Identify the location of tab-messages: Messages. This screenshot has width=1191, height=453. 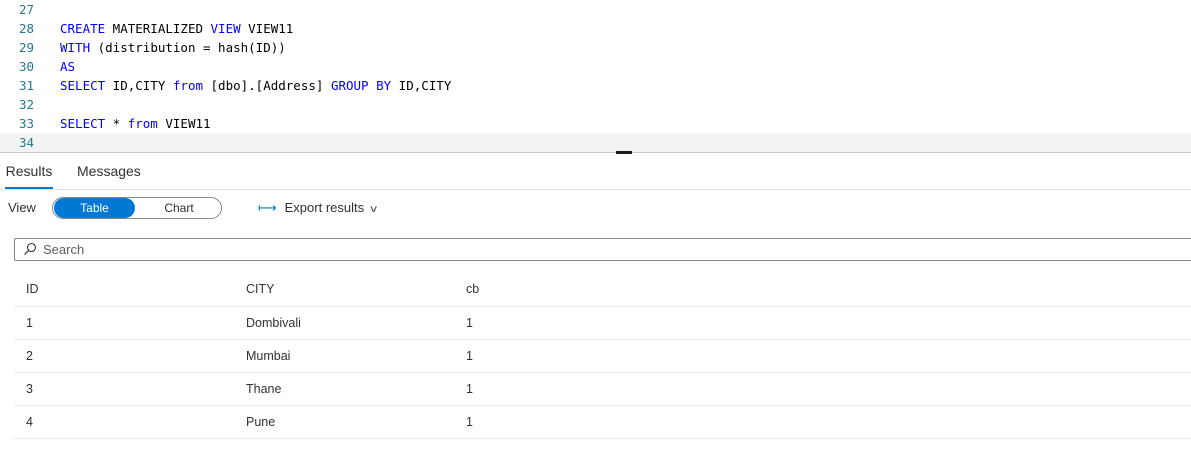
(109, 172).